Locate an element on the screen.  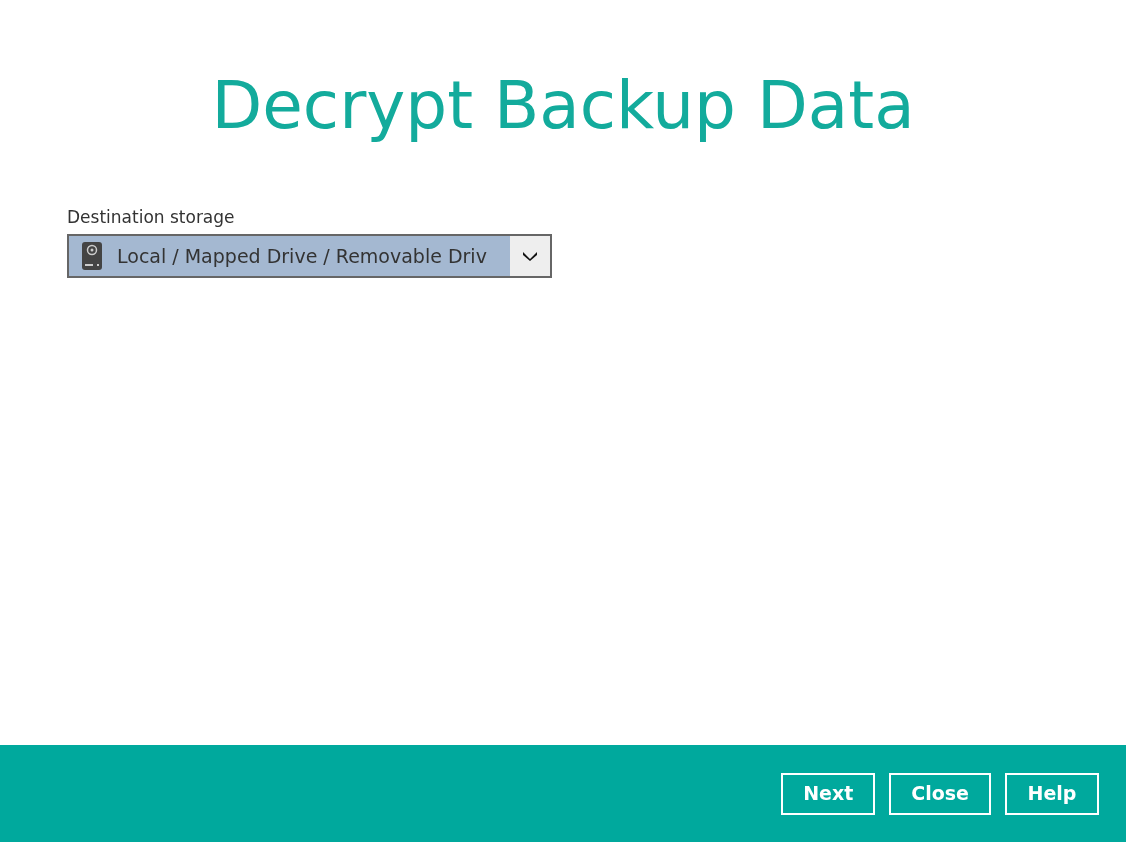
page-title: Decrypt Backup Data is located at coordinates (563, 106).